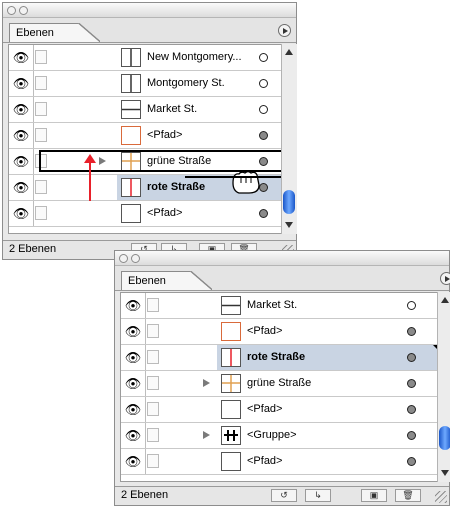 The image size is (450, 506). I want to click on new-sublayer-icon: ↺, so click(284, 495).